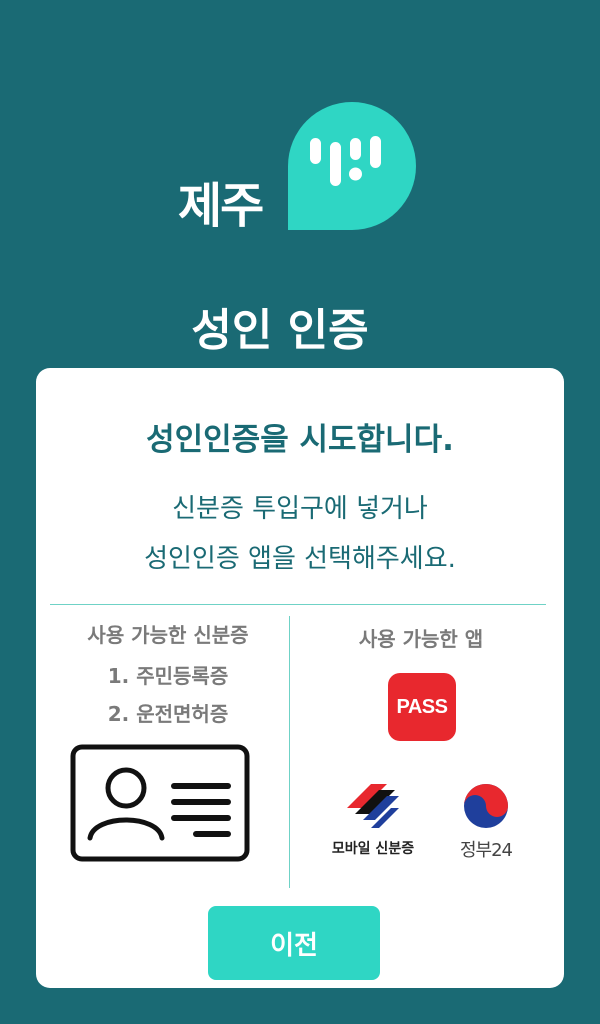 The width and height of the screenshot is (600, 1024). I want to click on available-app-title: 사용 가능한 앱, so click(421, 639).